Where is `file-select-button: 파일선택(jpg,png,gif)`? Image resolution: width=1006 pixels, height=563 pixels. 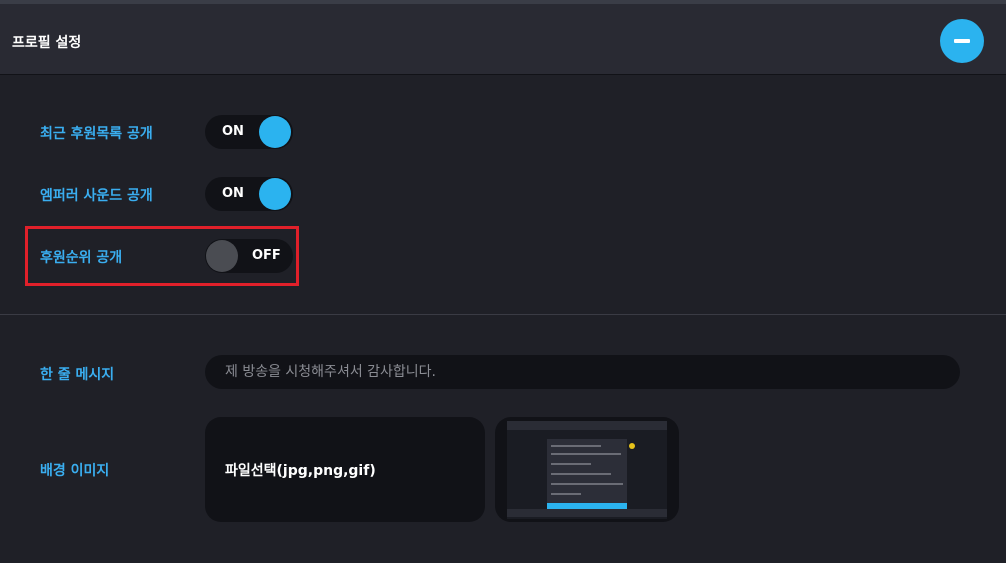 file-select-button: 파일선택(jpg,png,gif) is located at coordinates (345, 469).